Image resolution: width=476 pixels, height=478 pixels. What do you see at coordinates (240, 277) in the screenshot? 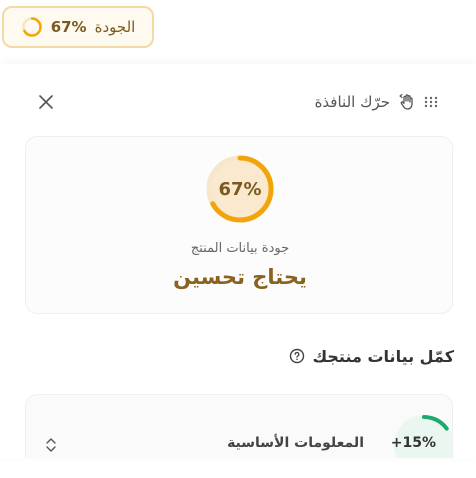
I see `score-verdict: يحتاج تحسين` at bounding box center [240, 277].